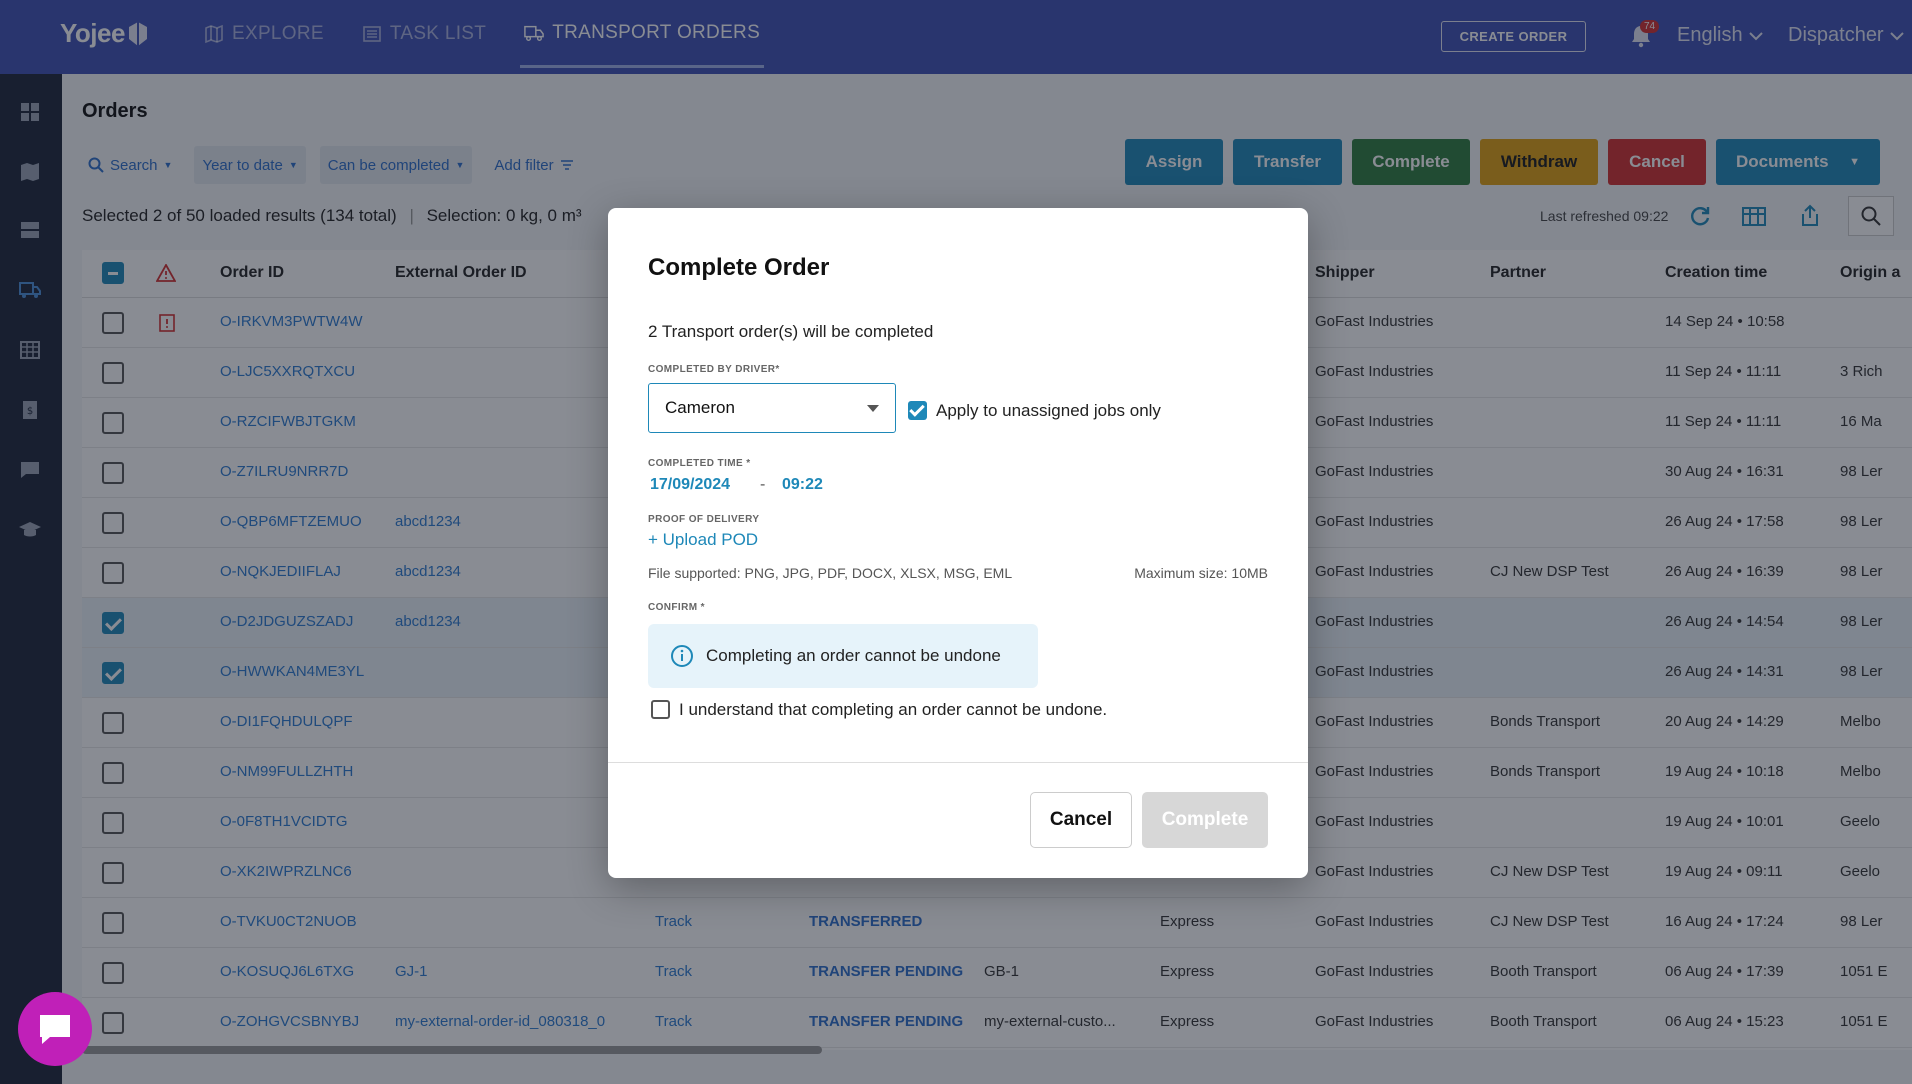 This screenshot has width=1912, height=1084. I want to click on chat-icon, so click(55, 1029).